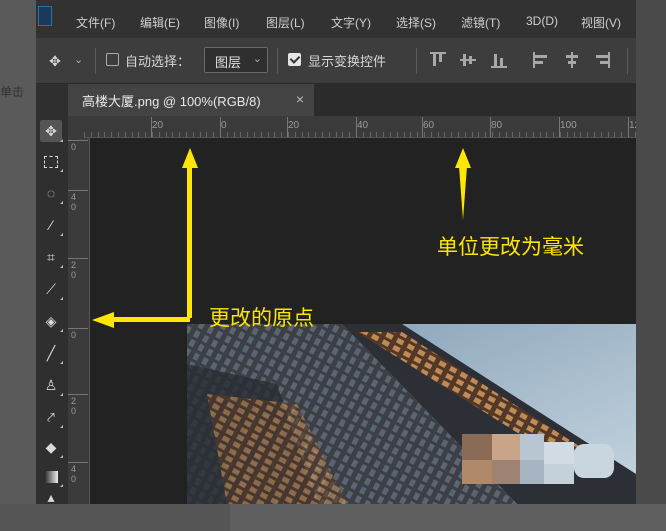 The width and height of the screenshot is (666, 531). I want to click on ruler-tick-label: 20, so click(158, 125).